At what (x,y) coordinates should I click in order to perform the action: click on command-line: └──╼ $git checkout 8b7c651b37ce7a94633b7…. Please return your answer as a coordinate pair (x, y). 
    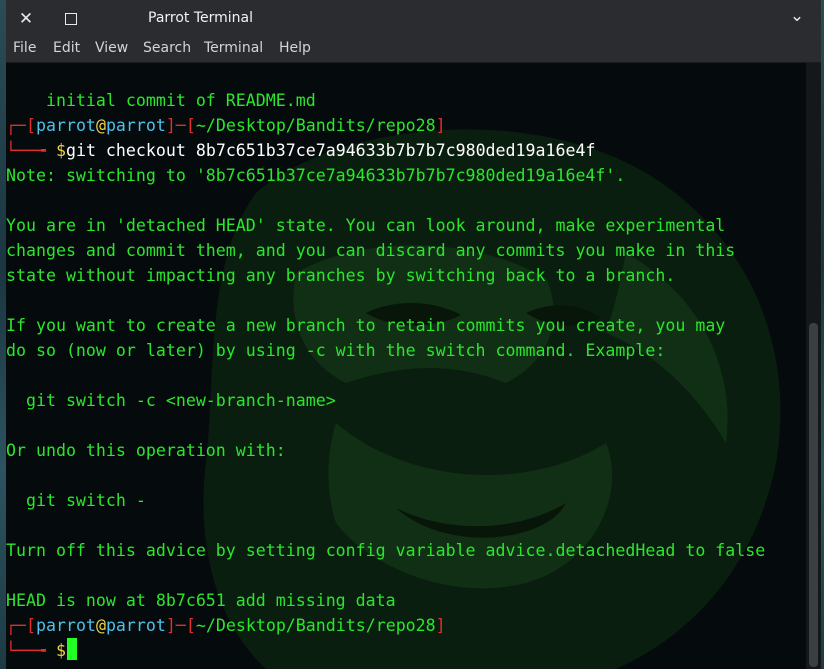
    Looking at the image, I should click on (300, 150).